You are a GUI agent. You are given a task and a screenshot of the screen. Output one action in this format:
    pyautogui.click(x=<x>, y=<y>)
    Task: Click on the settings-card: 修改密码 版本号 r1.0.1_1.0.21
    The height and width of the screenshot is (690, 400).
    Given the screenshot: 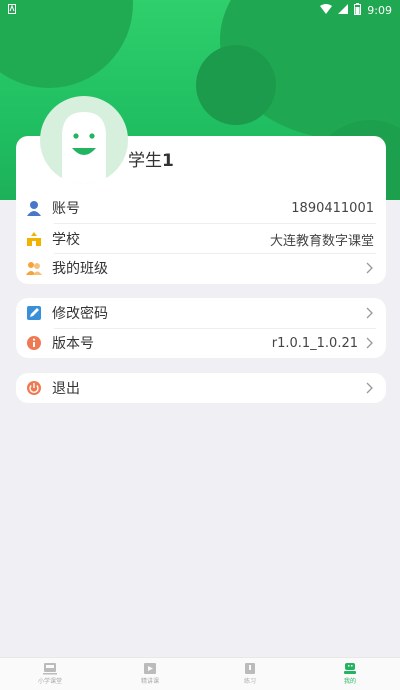 What is the action you would take?
    pyautogui.click(x=201, y=328)
    